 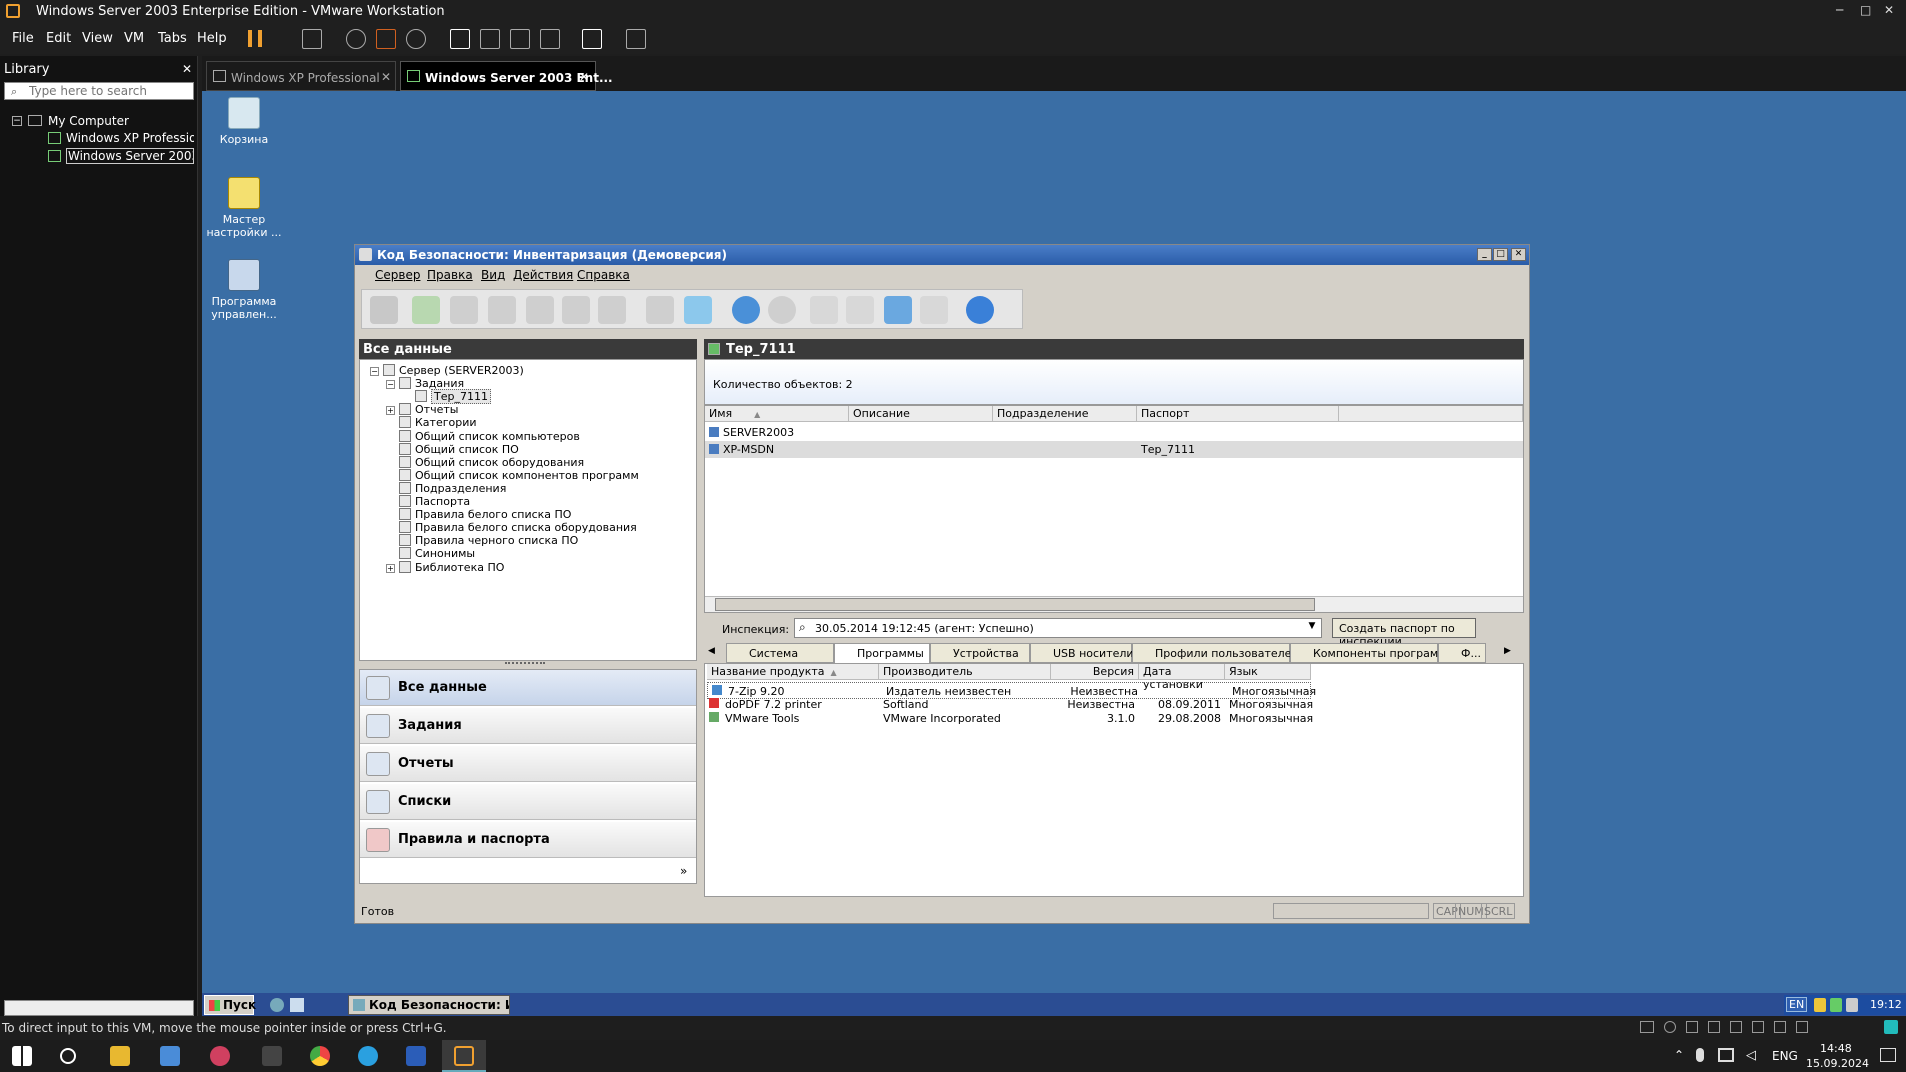 What do you see at coordinates (386, 77) in the screenshot?
I see `close-tab-icon: ✕` at bounding box center [386, 77].